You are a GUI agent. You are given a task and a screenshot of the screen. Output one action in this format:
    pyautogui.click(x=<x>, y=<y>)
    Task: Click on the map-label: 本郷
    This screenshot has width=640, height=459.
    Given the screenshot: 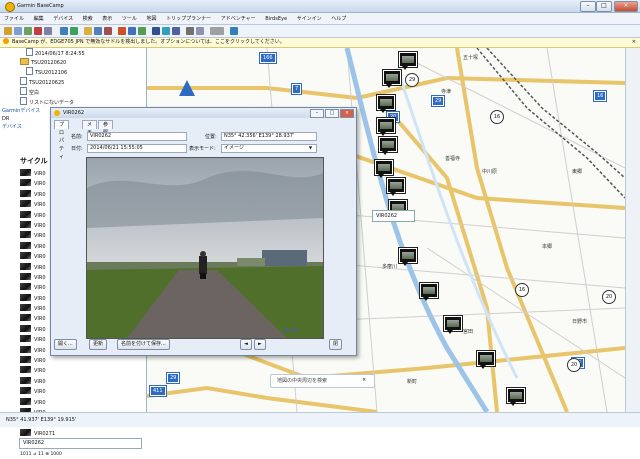 What is the action you would take?
    pyautogui.click(x=547, y=247)
    